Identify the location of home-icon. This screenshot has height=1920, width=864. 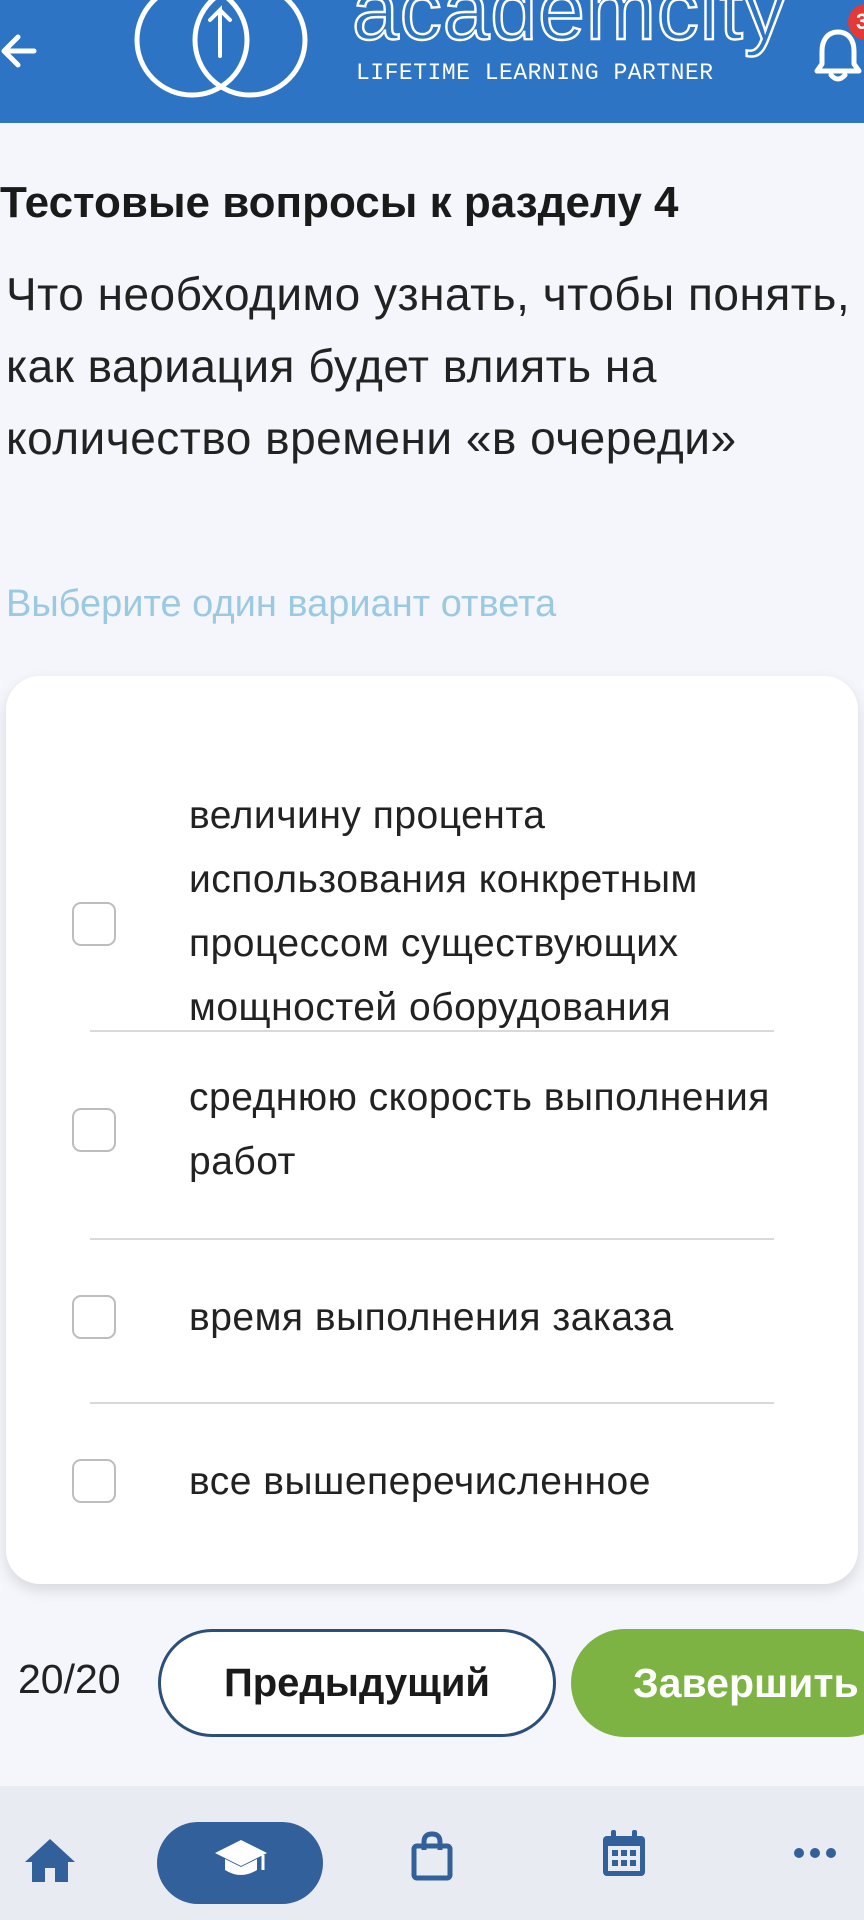
(50, 1860).